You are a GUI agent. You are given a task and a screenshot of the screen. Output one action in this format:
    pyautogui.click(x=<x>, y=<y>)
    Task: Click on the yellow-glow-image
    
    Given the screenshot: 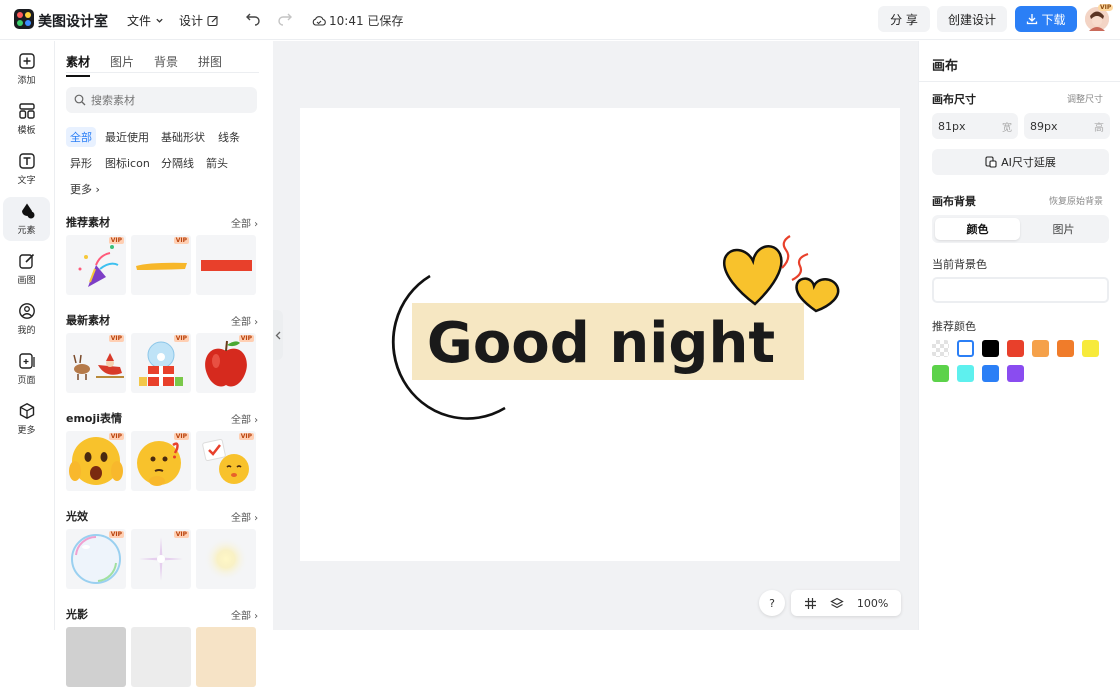 What is the action you would take?
    pyautogui.click(x=226, y=559)
    